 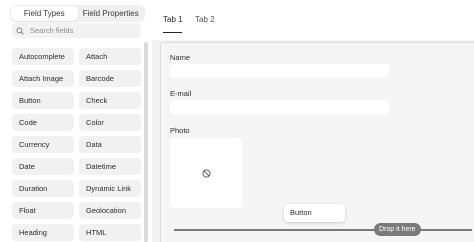 What do you see at coordinates (279, 71) in the screenshot?
I see `name-field` at bounding box center [279, 71].